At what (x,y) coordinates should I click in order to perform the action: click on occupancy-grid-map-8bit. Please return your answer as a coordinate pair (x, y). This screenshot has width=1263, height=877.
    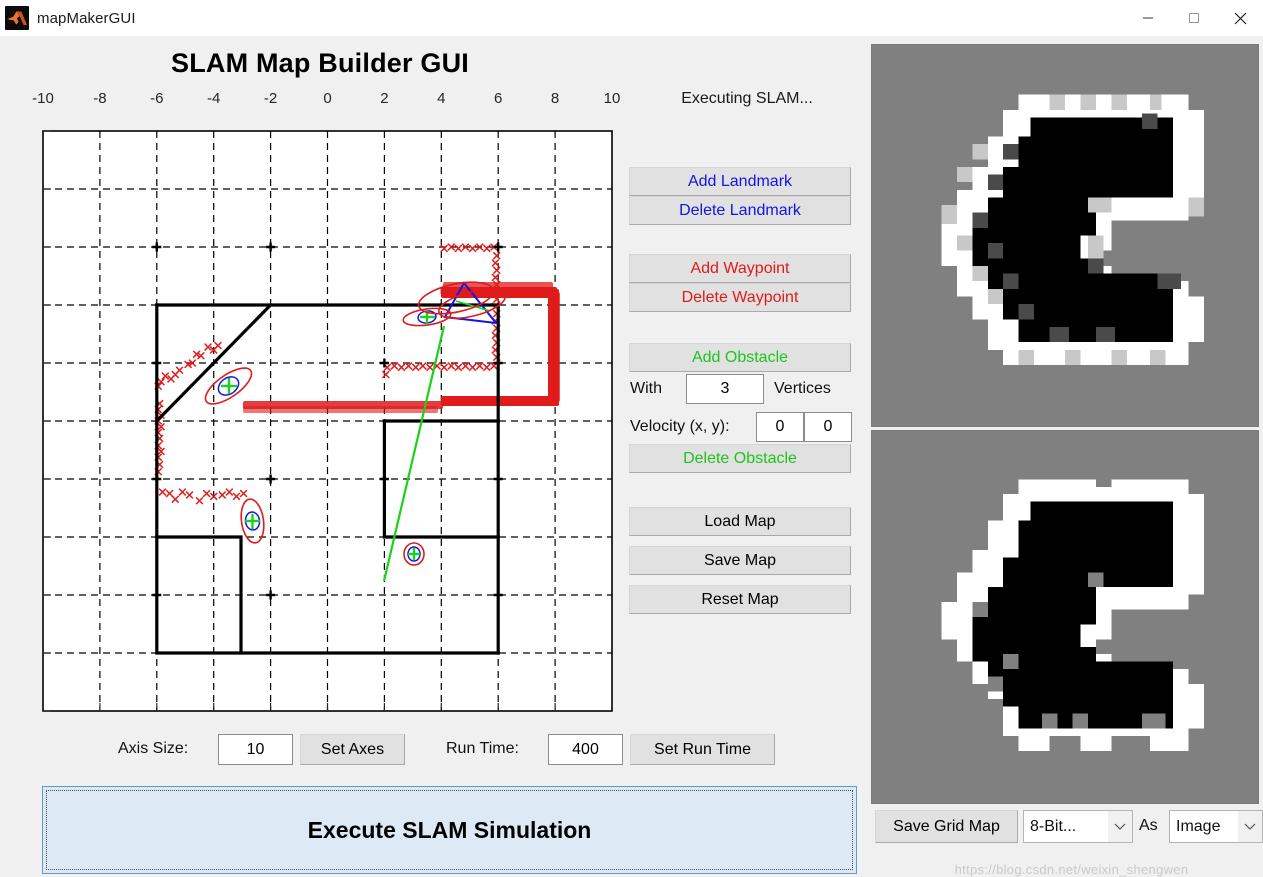
    Looking at the image, I should click on (1065, 235).